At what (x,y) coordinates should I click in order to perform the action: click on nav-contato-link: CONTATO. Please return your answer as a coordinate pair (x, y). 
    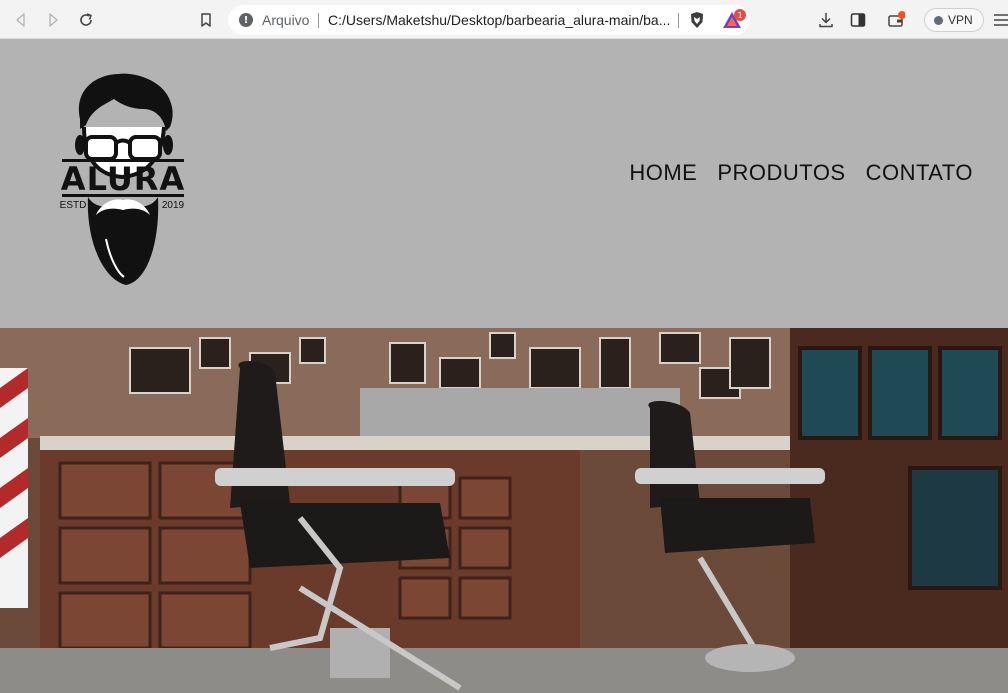
    Looking at the image, I should click on (919, 173).